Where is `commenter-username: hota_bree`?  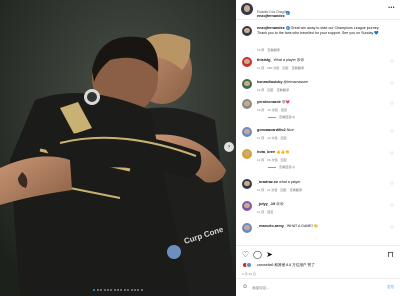 commenter-username: hota_bree is located at coordinates (266, 152).